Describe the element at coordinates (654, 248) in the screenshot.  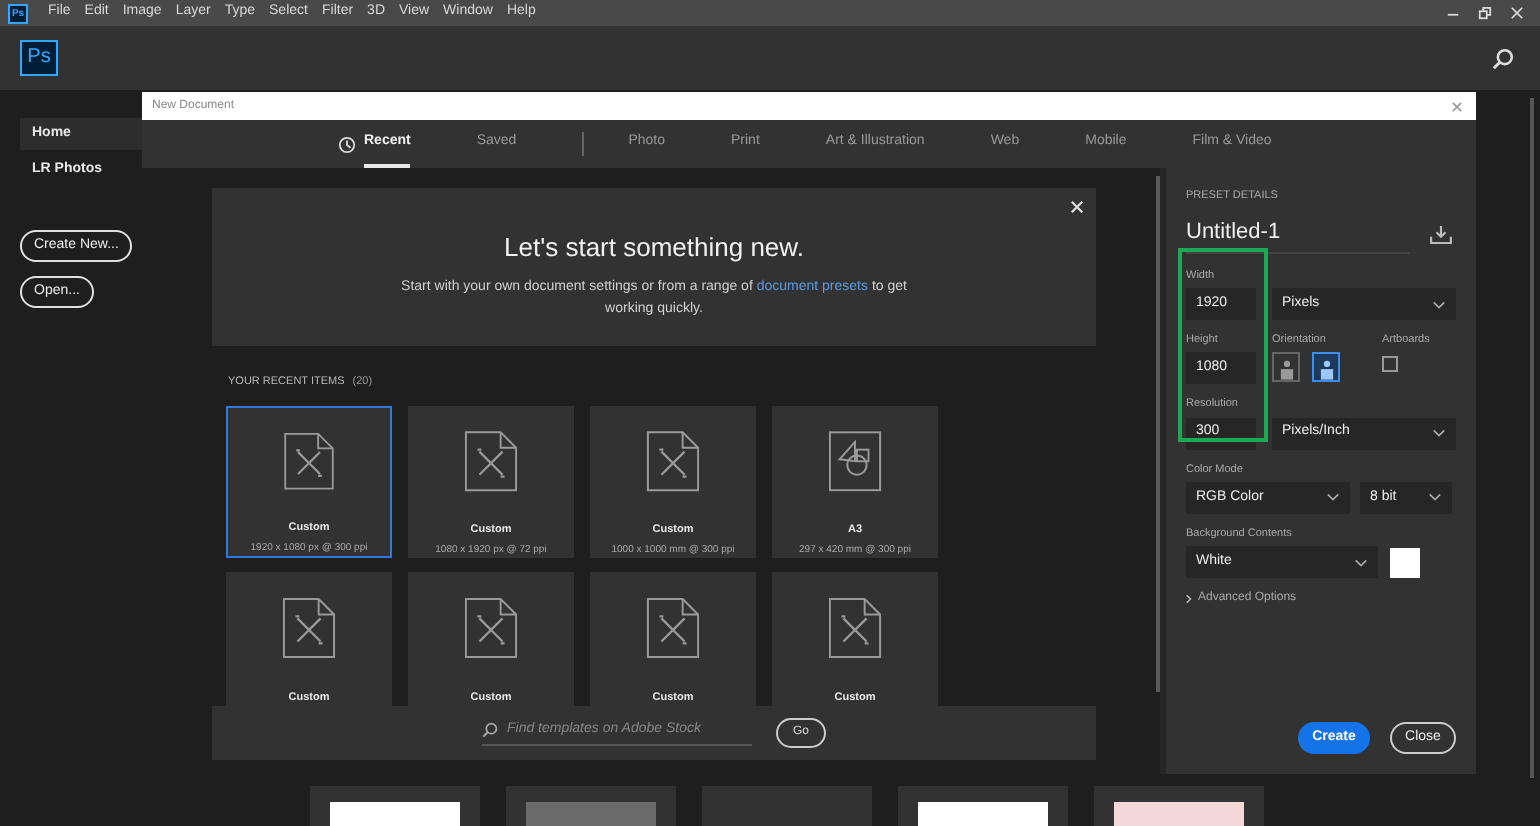
I see `banner-title: Let's start something new.` at that location.